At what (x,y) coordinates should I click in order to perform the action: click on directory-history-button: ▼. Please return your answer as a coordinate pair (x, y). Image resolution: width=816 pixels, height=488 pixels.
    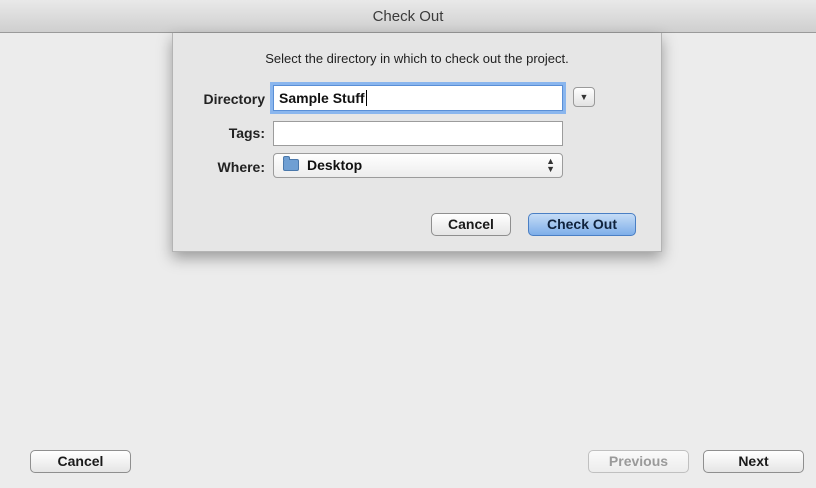
    Looking at the image, I should click on (584, 97).